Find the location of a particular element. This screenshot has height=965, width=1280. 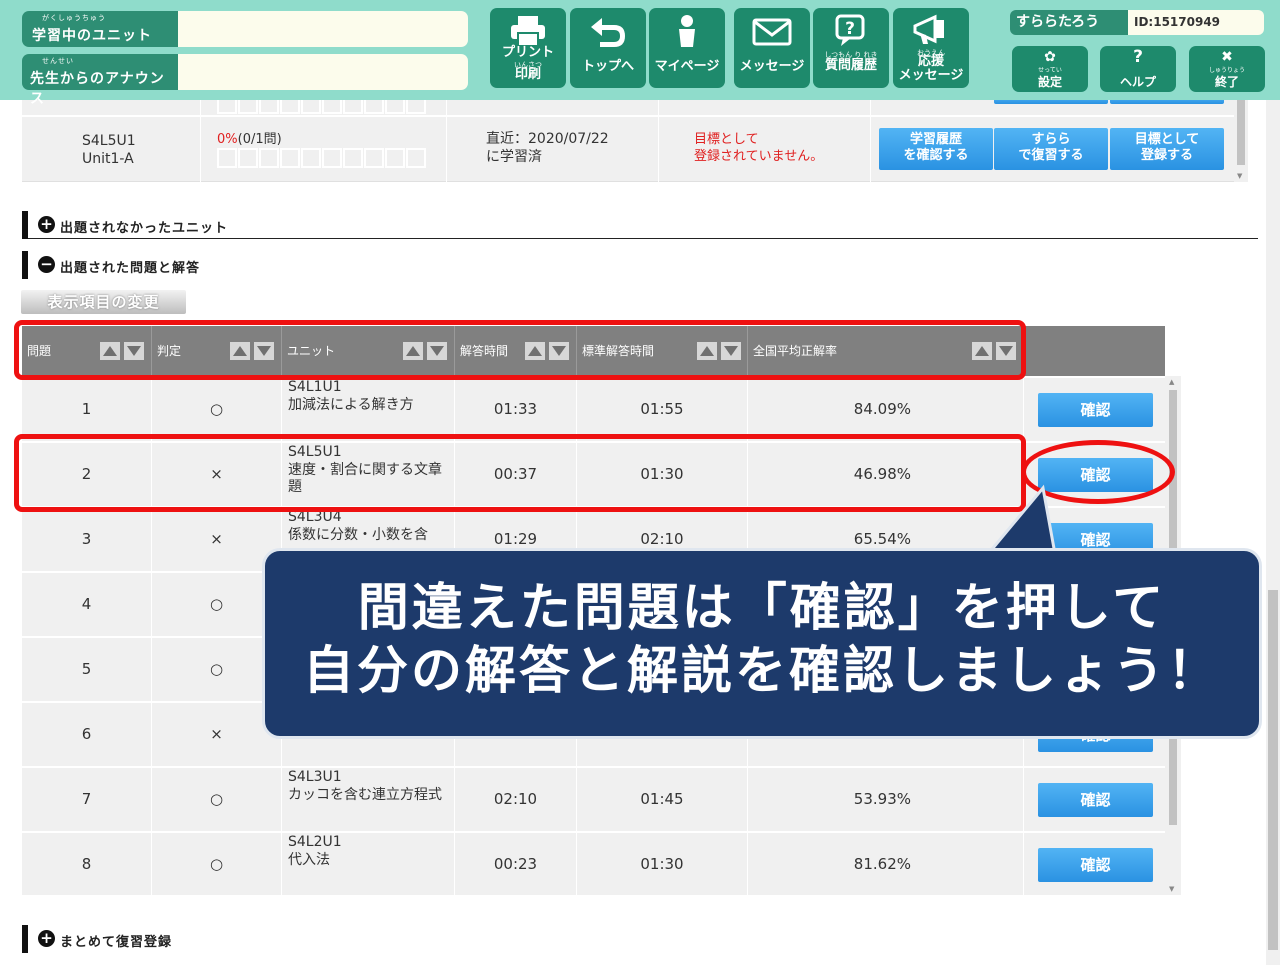

user-box: すららたろう ID:15170949 is located at coordinates (1137, 22).